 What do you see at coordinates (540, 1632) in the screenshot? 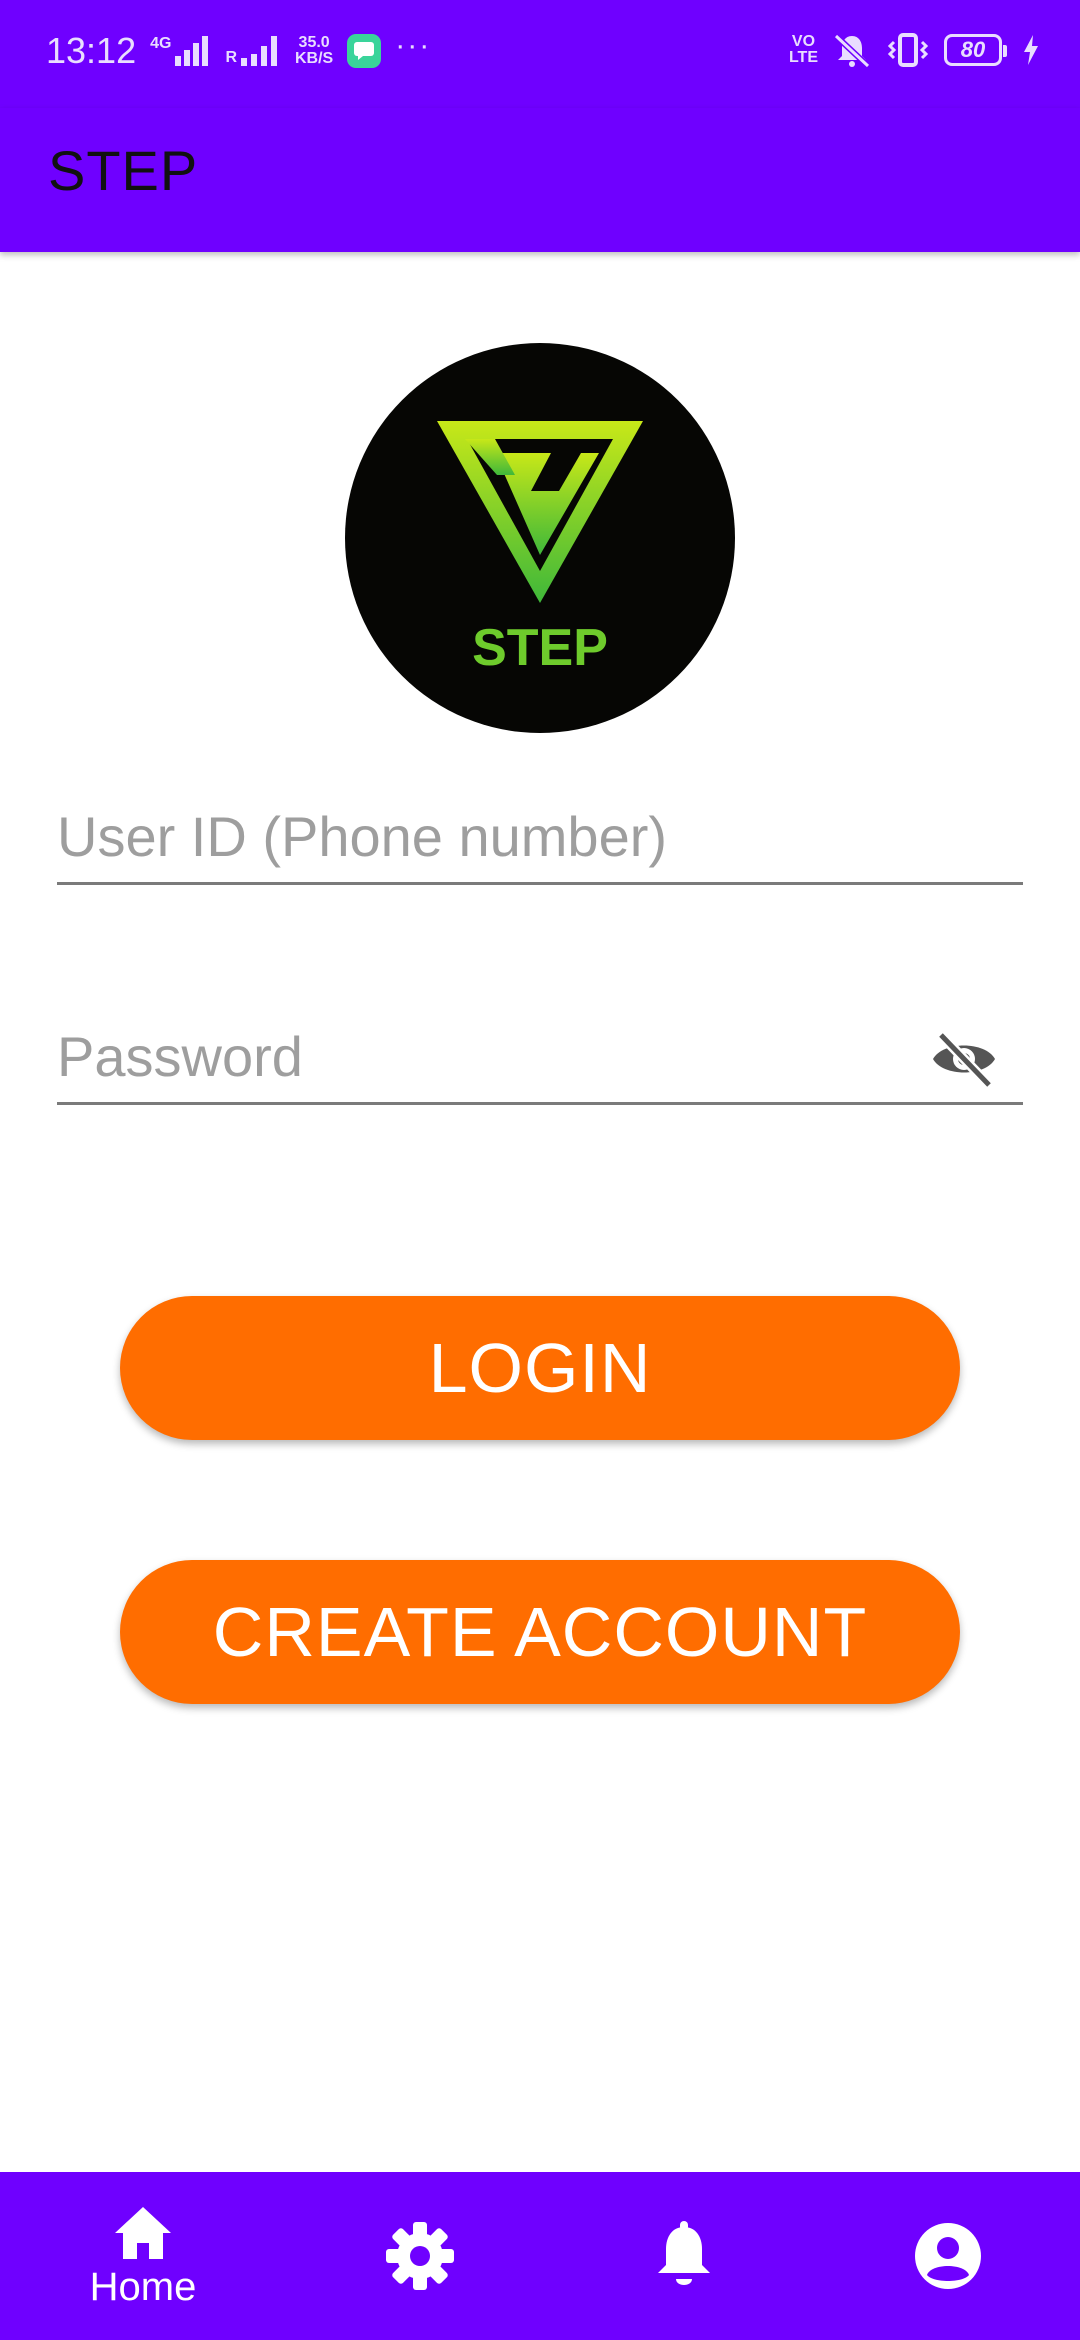
I see `create-account-button: CREATE ACCOUNT` at bounding box center [540, 1632].